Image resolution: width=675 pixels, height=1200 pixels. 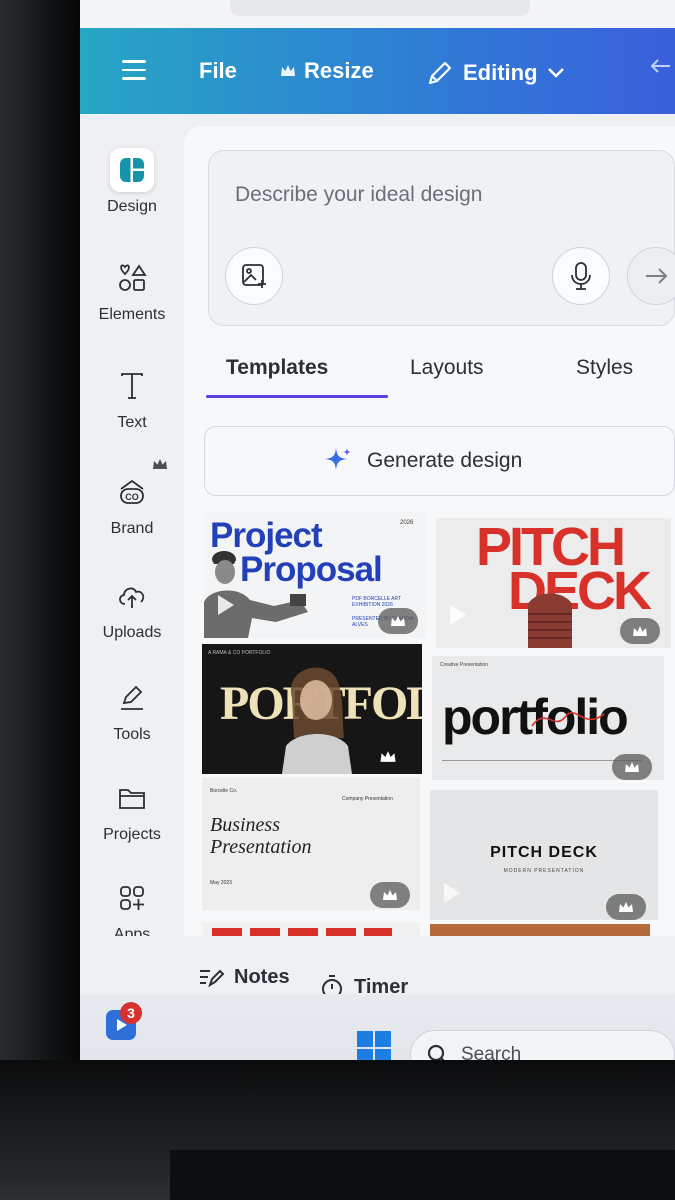 I want to click on sidebar-item-design: Design, so click(x=132, y=182).